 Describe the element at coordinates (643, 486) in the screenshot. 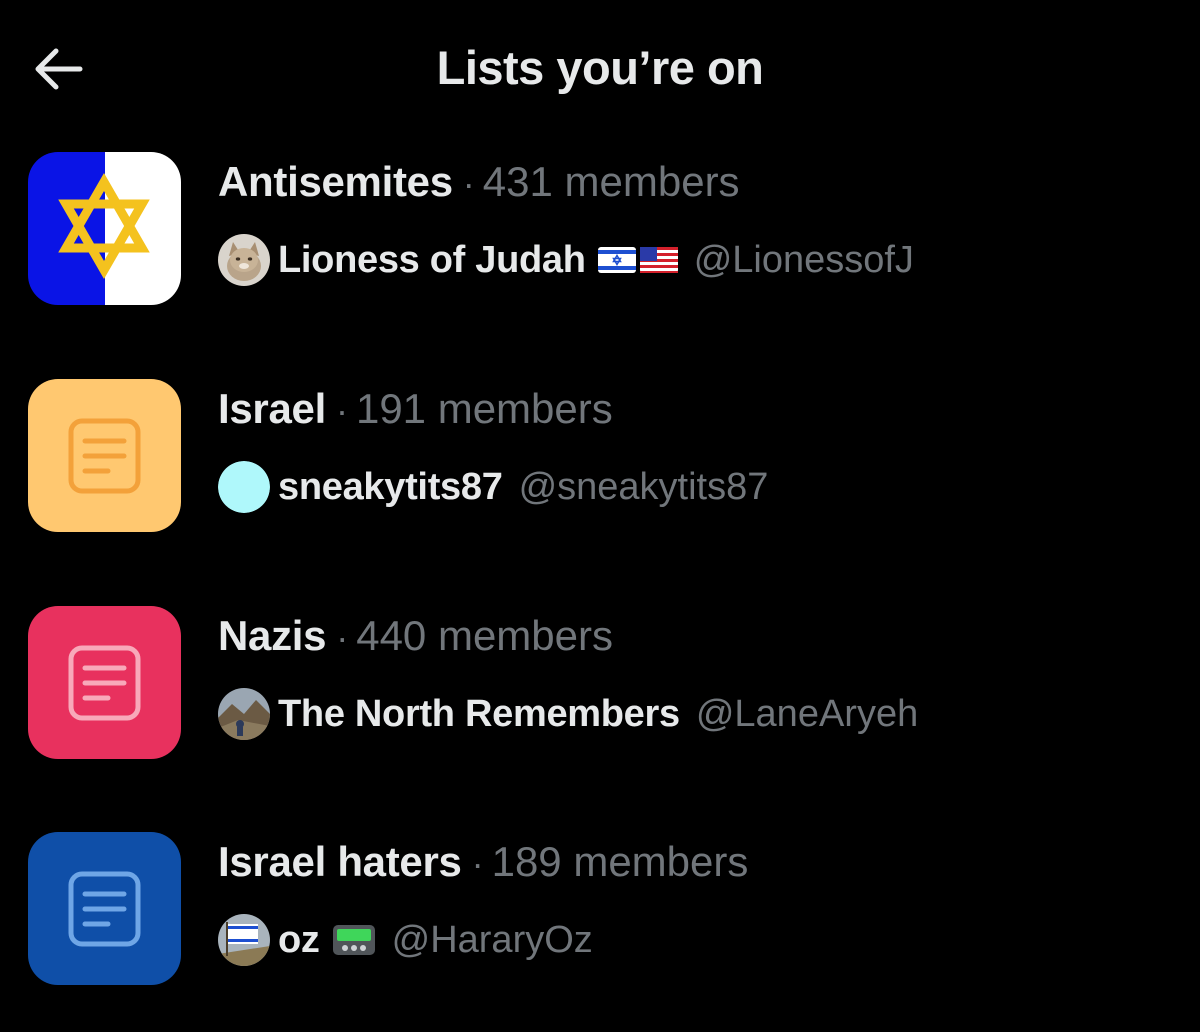

I see `owner-handle: @sneakytits87` at that location.